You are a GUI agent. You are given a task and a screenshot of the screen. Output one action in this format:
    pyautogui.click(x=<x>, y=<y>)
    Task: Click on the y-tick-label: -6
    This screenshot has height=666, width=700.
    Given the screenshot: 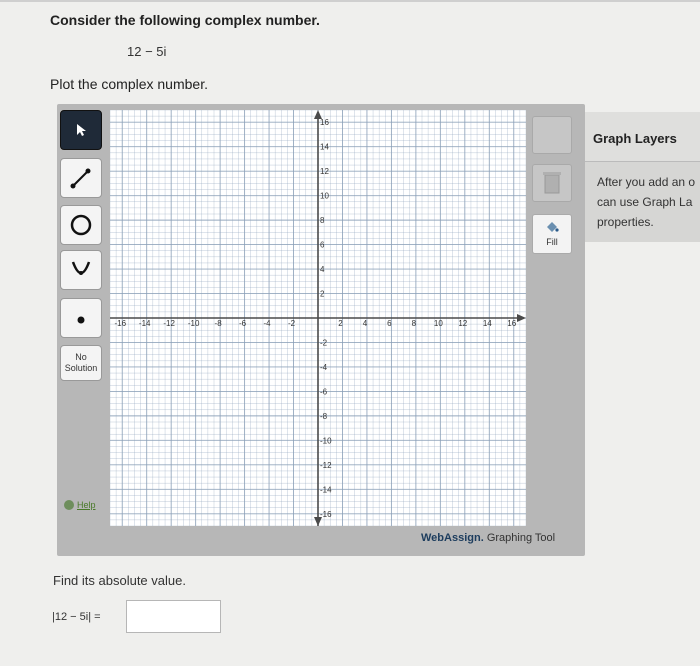 What is the action you would take?
    pyautogui.click(x=324, y=391)
    